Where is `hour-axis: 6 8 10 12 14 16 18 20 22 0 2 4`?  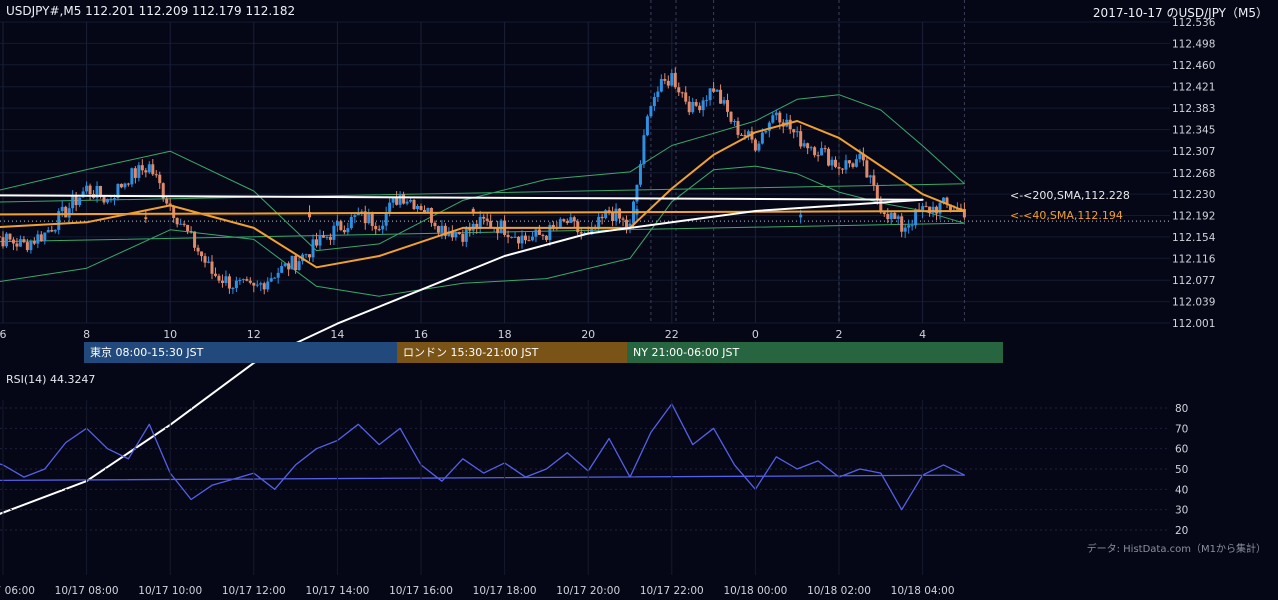 hour-axis: 6 8 10 12 14 16 18 20 22 0 2 4 is located at coordinates (463, 334).